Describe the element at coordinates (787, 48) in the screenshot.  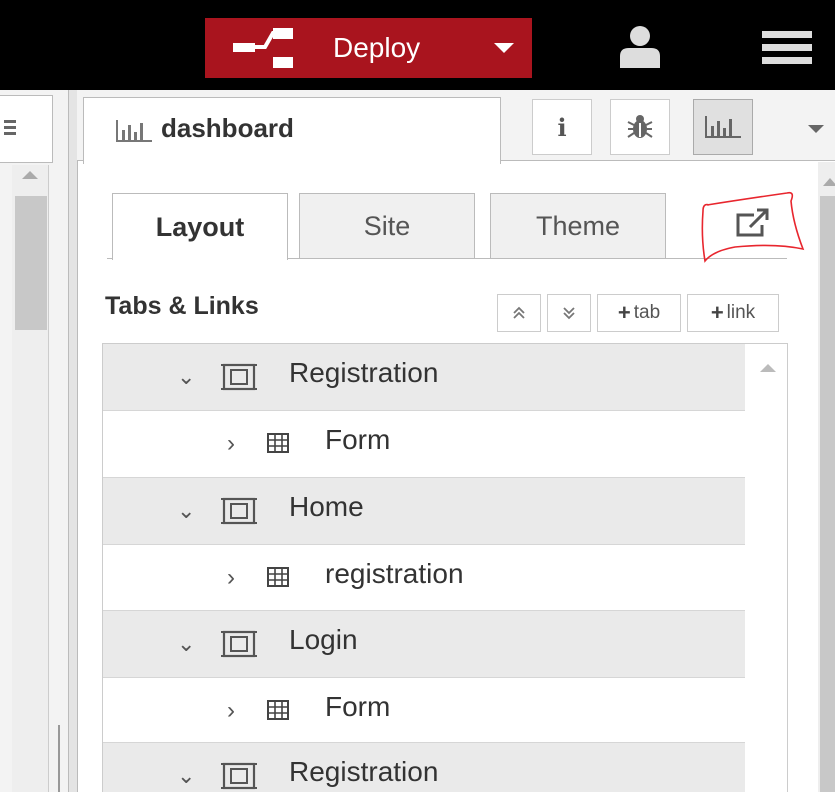
I see `menu-icon` at that location.